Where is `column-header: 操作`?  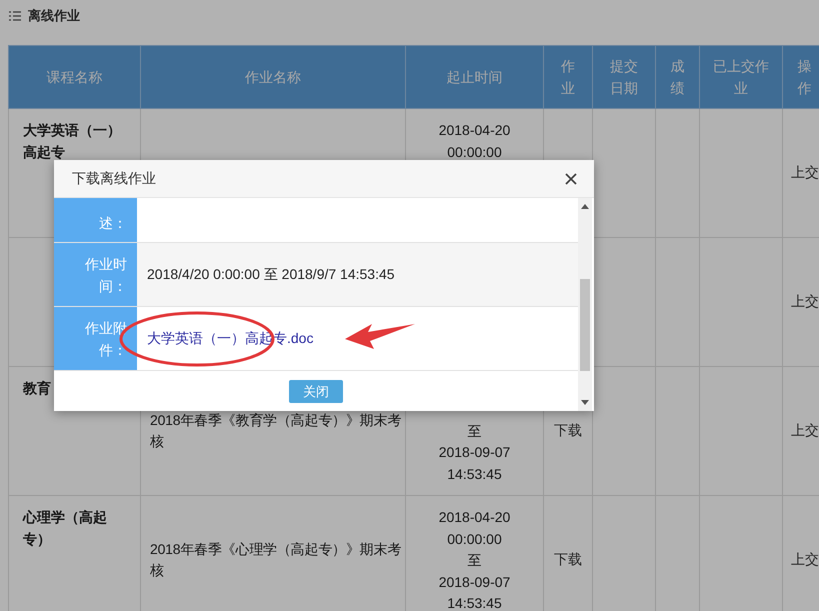 column-header: 操作 is located at coordinates (800, 77).